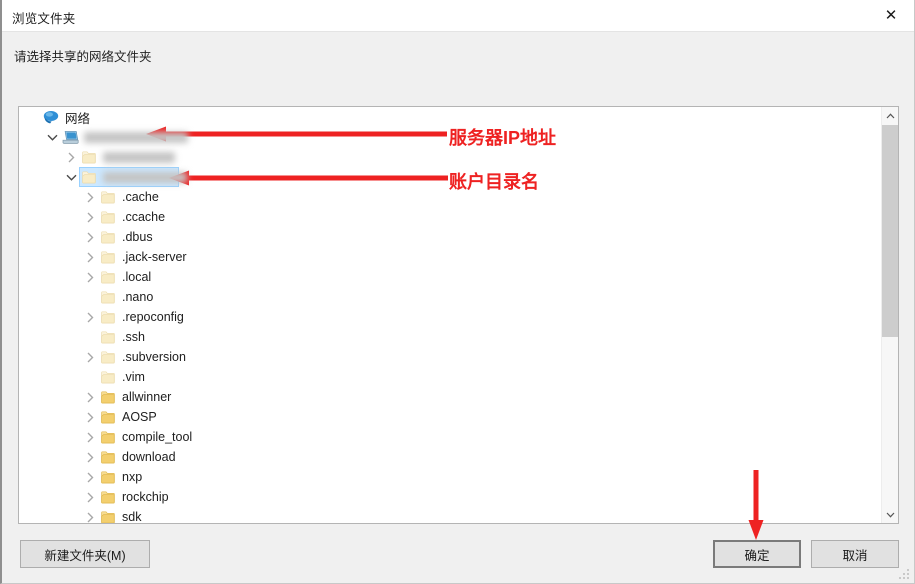 The width and height of the screenshot is (915, 584). What do you see at coordinates (450, 277) in the screenshot?
I see `tree-row: .local` at bounding box center [450, 277].